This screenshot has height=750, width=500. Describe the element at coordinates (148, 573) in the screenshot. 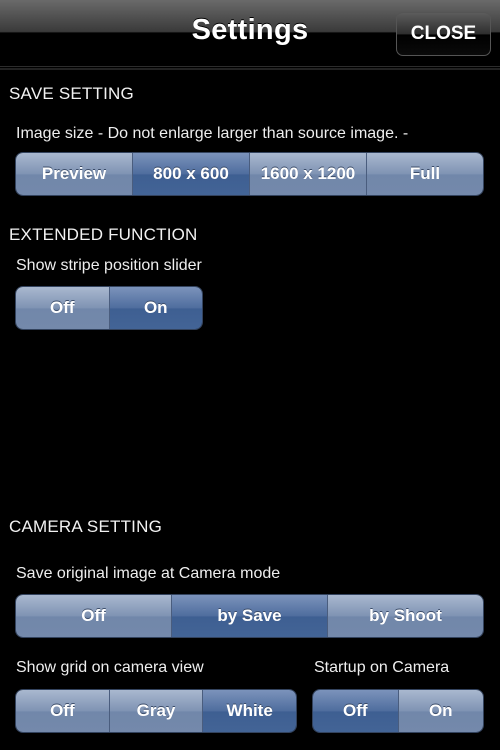

I see `save-original-label: Save original image at Camera mode` at that location.